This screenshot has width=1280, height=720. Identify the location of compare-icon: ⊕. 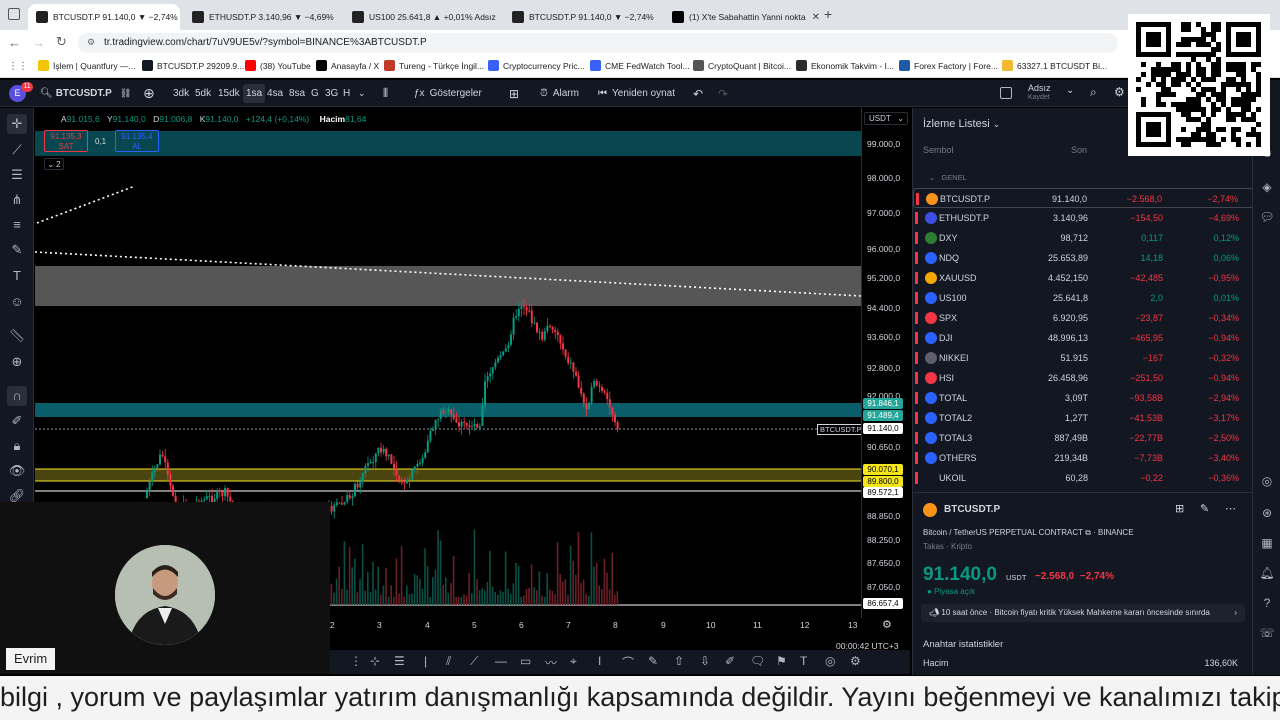
(149, 93).